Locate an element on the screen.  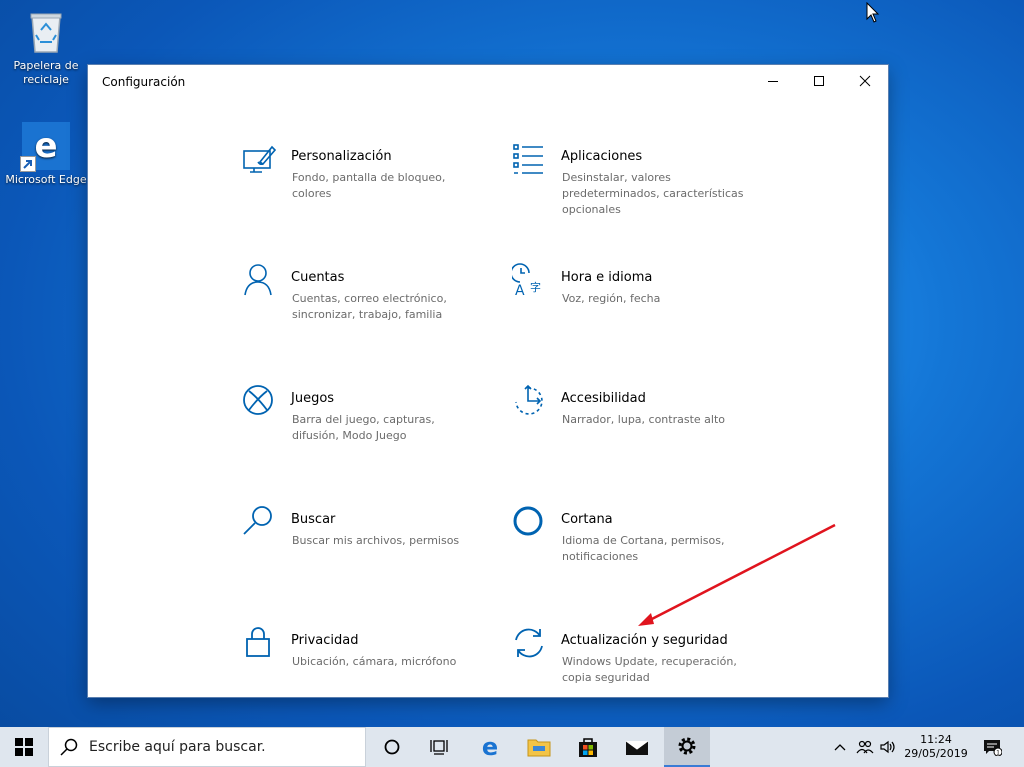
close-icon is located at coordinates (865, 81).